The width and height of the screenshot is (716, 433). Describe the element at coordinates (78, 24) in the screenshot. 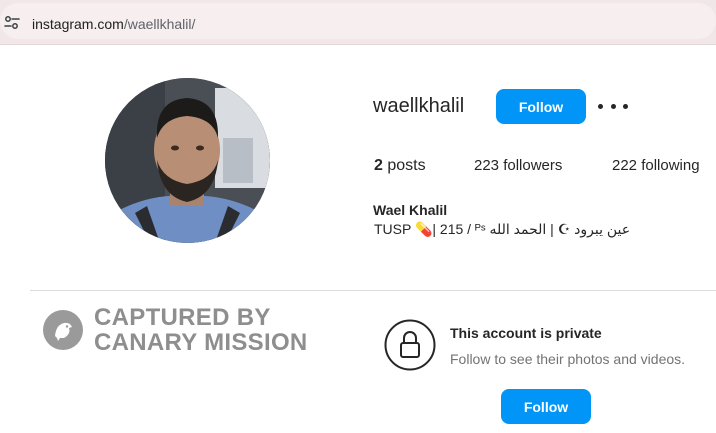

I see `url-host: instagram.com` at that location.